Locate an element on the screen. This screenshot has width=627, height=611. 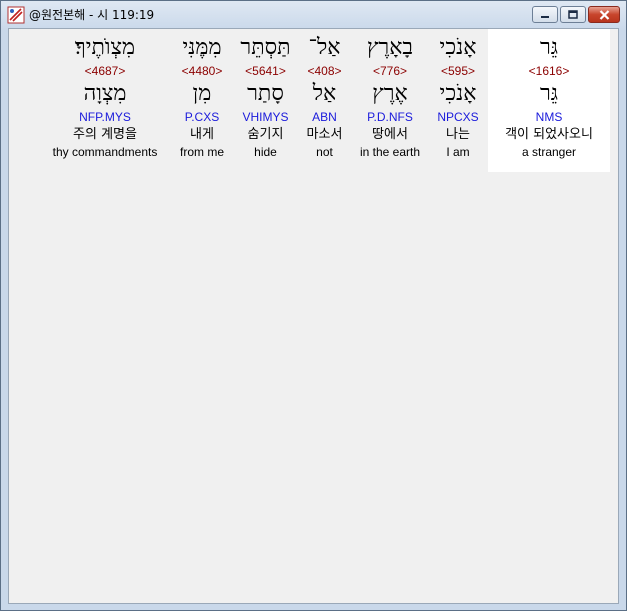
hebrew-lemma: מִצְוָה is located at coordinates (105, 93).